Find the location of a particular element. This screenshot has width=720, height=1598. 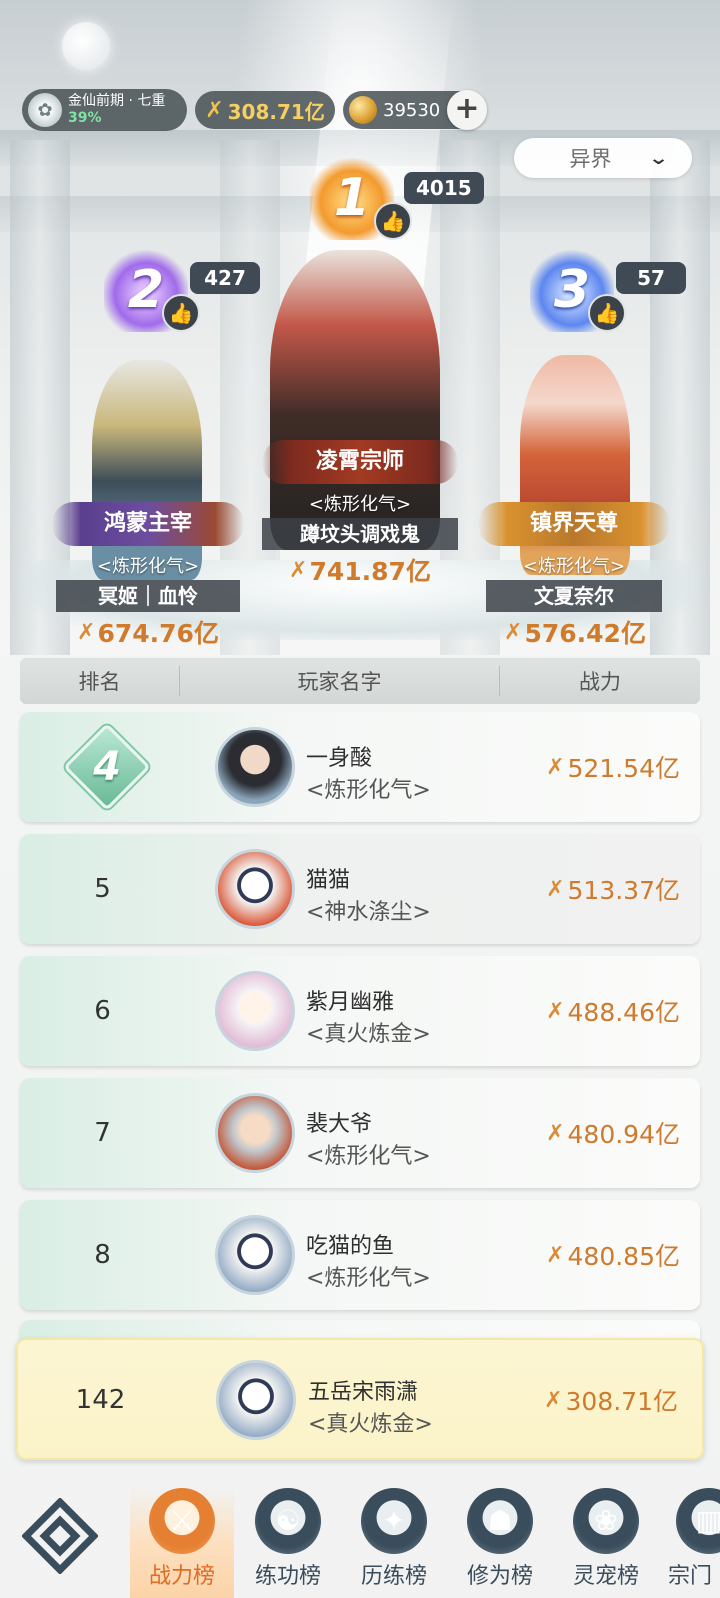

row-power-value: 521.54亿 is located at coordinates (623, 768).